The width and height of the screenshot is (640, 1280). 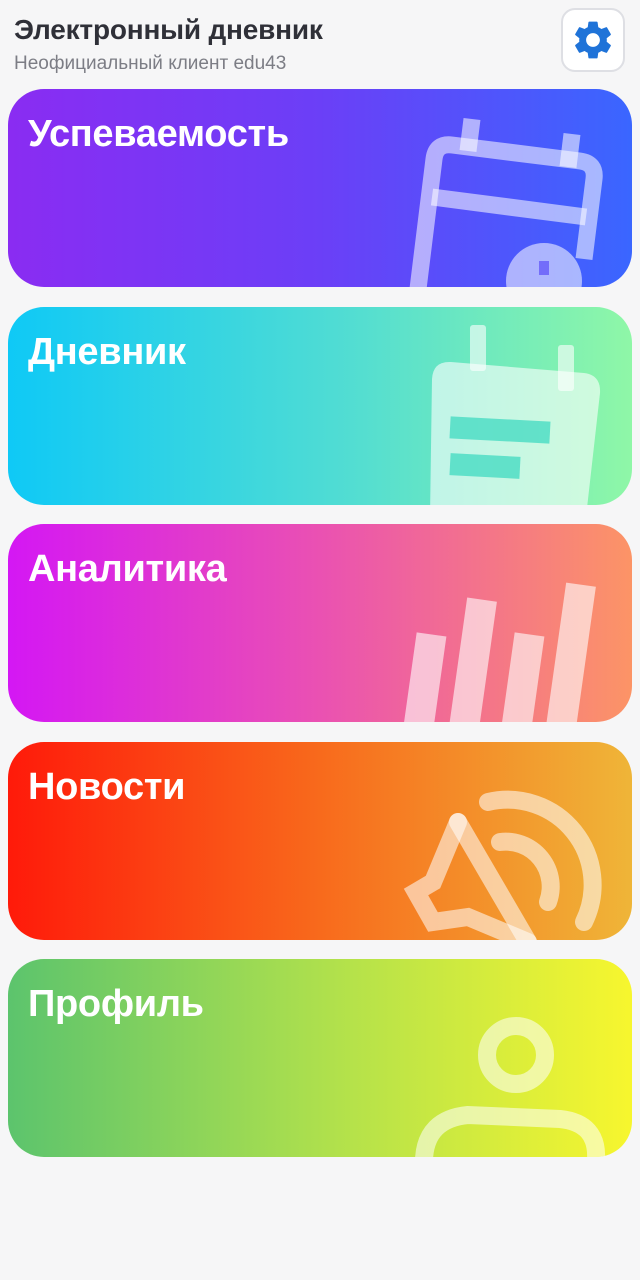 I want to click on news-card-label: Новости, so click(x=107, y=787).